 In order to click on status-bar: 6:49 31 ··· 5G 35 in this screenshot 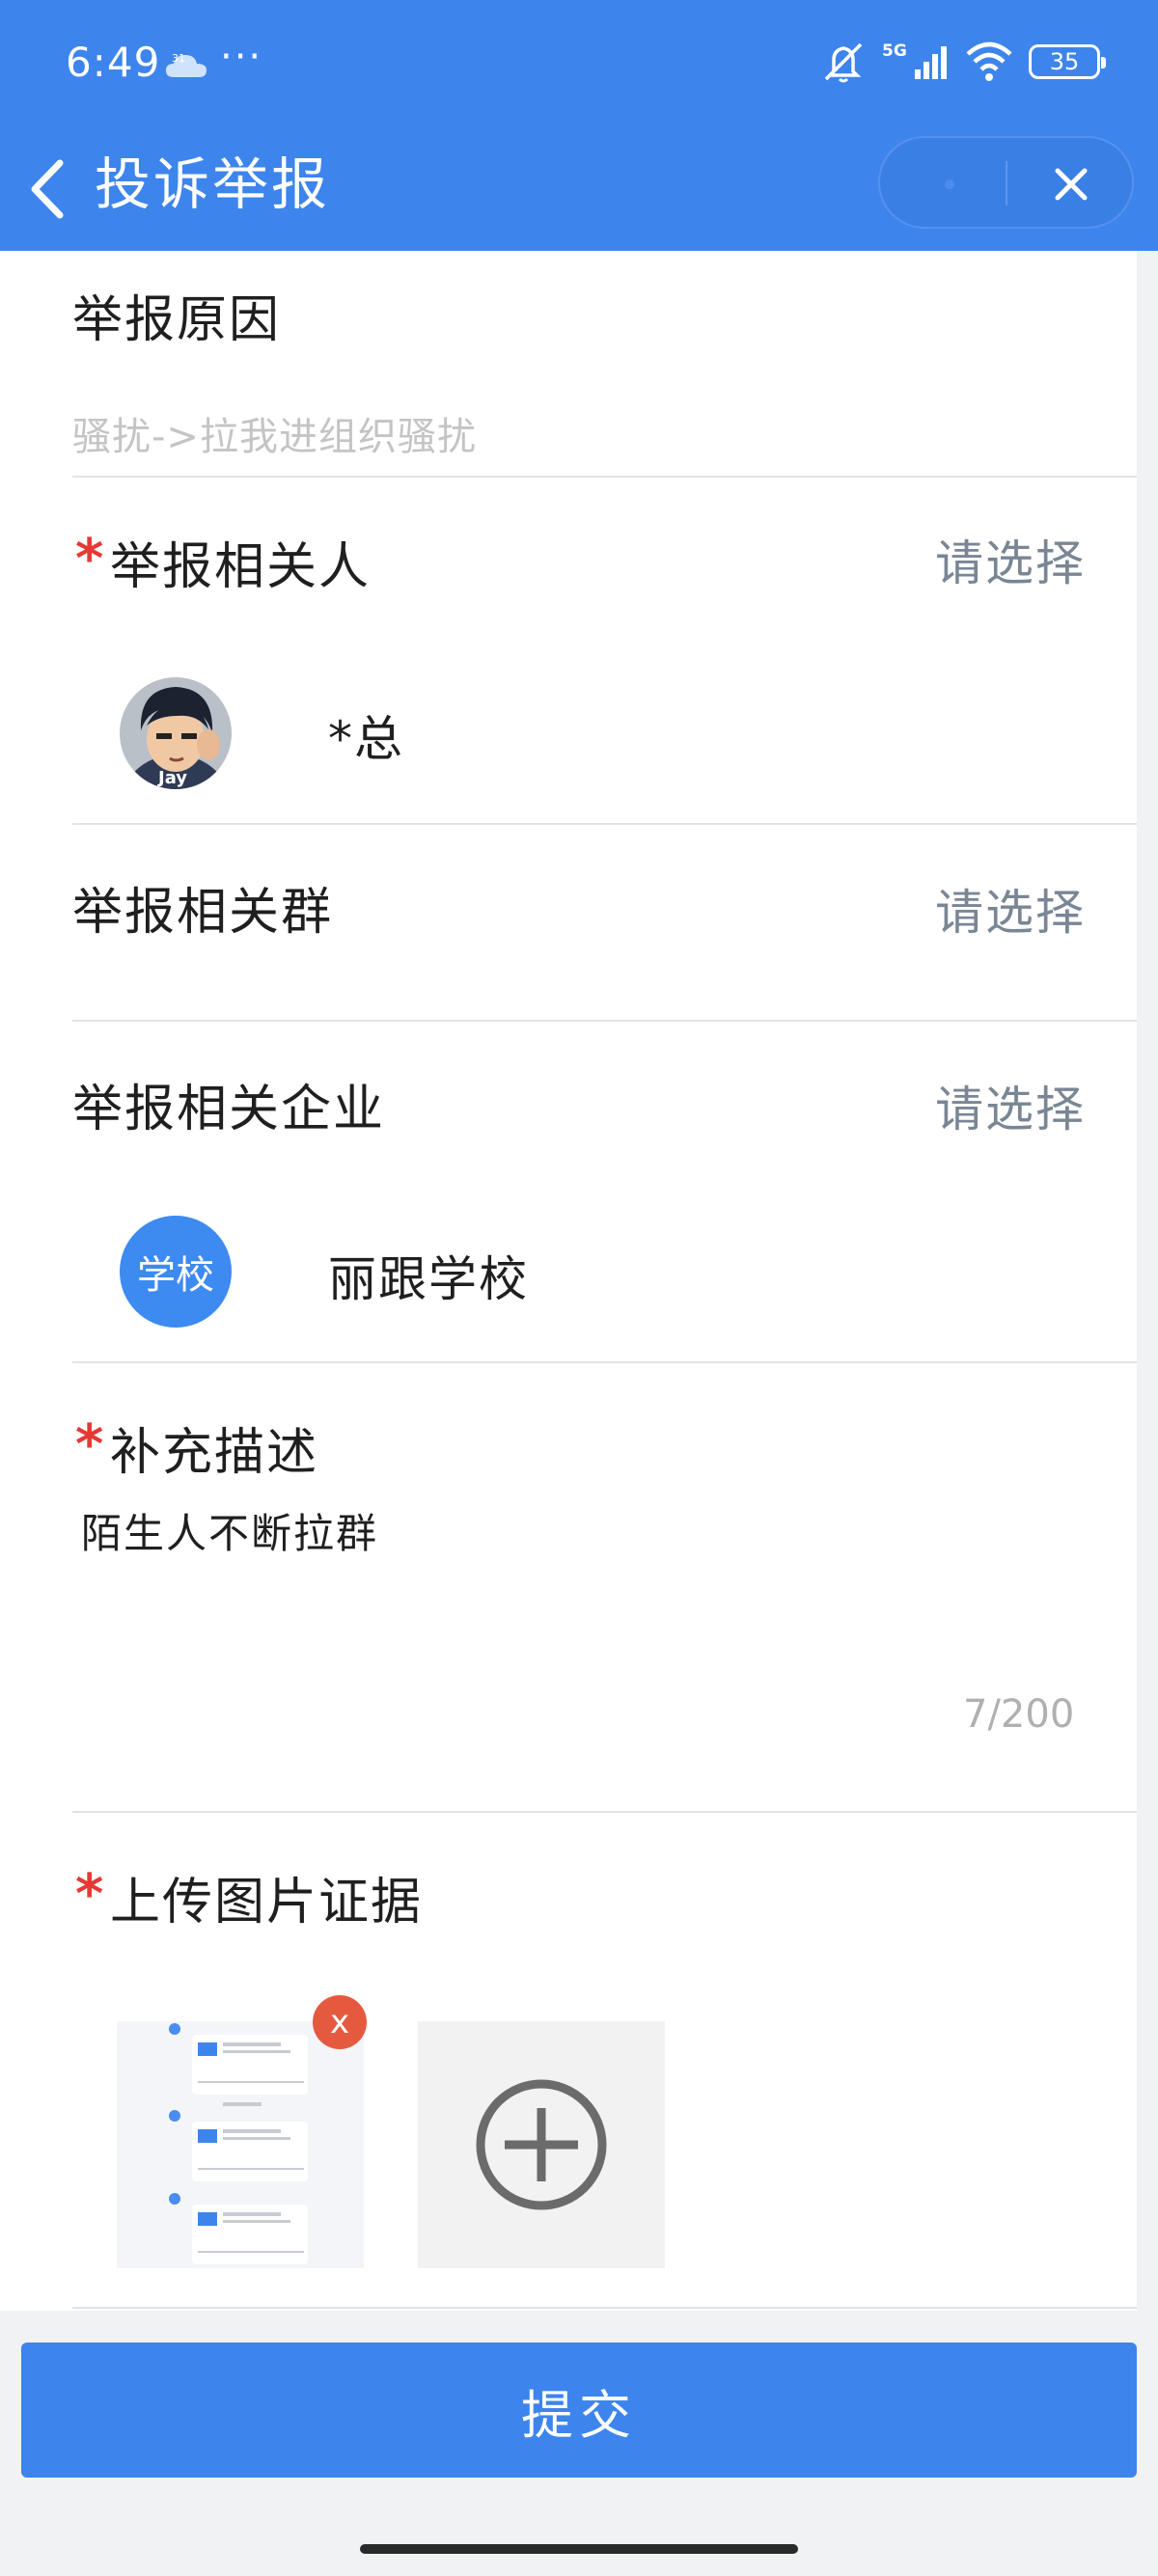, I will do `click(579, 65)`.